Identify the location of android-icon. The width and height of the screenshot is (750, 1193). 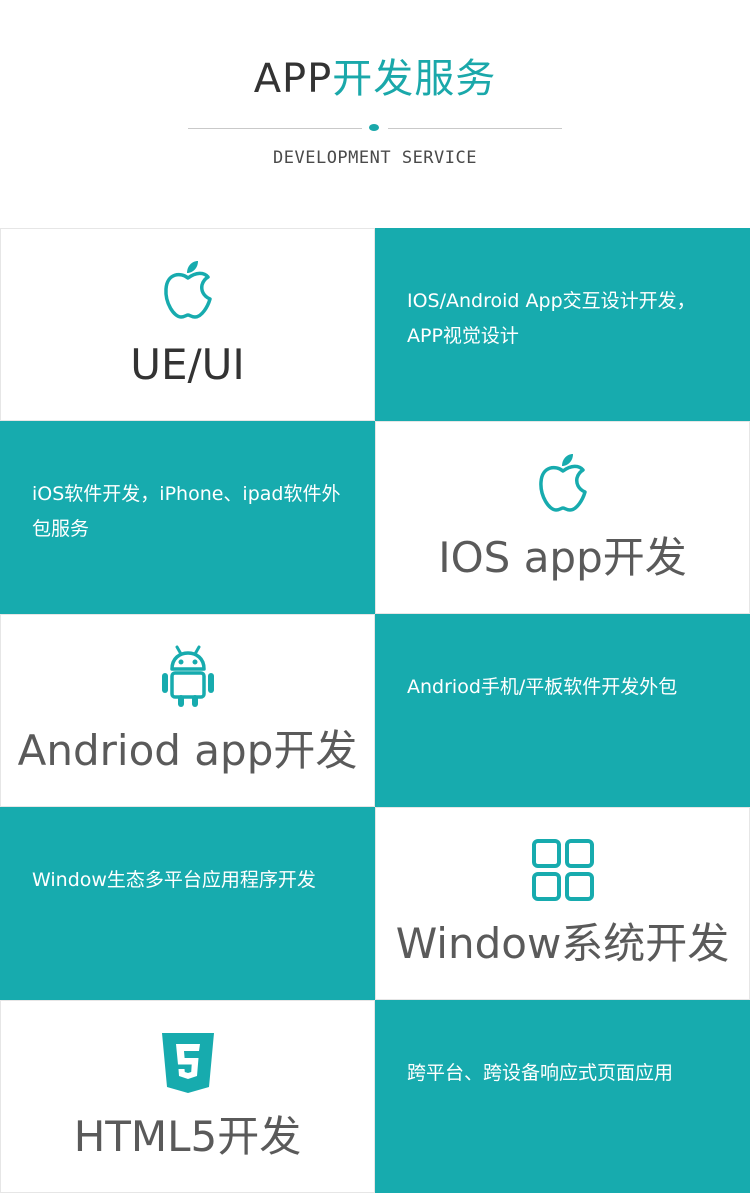
(187, 677).